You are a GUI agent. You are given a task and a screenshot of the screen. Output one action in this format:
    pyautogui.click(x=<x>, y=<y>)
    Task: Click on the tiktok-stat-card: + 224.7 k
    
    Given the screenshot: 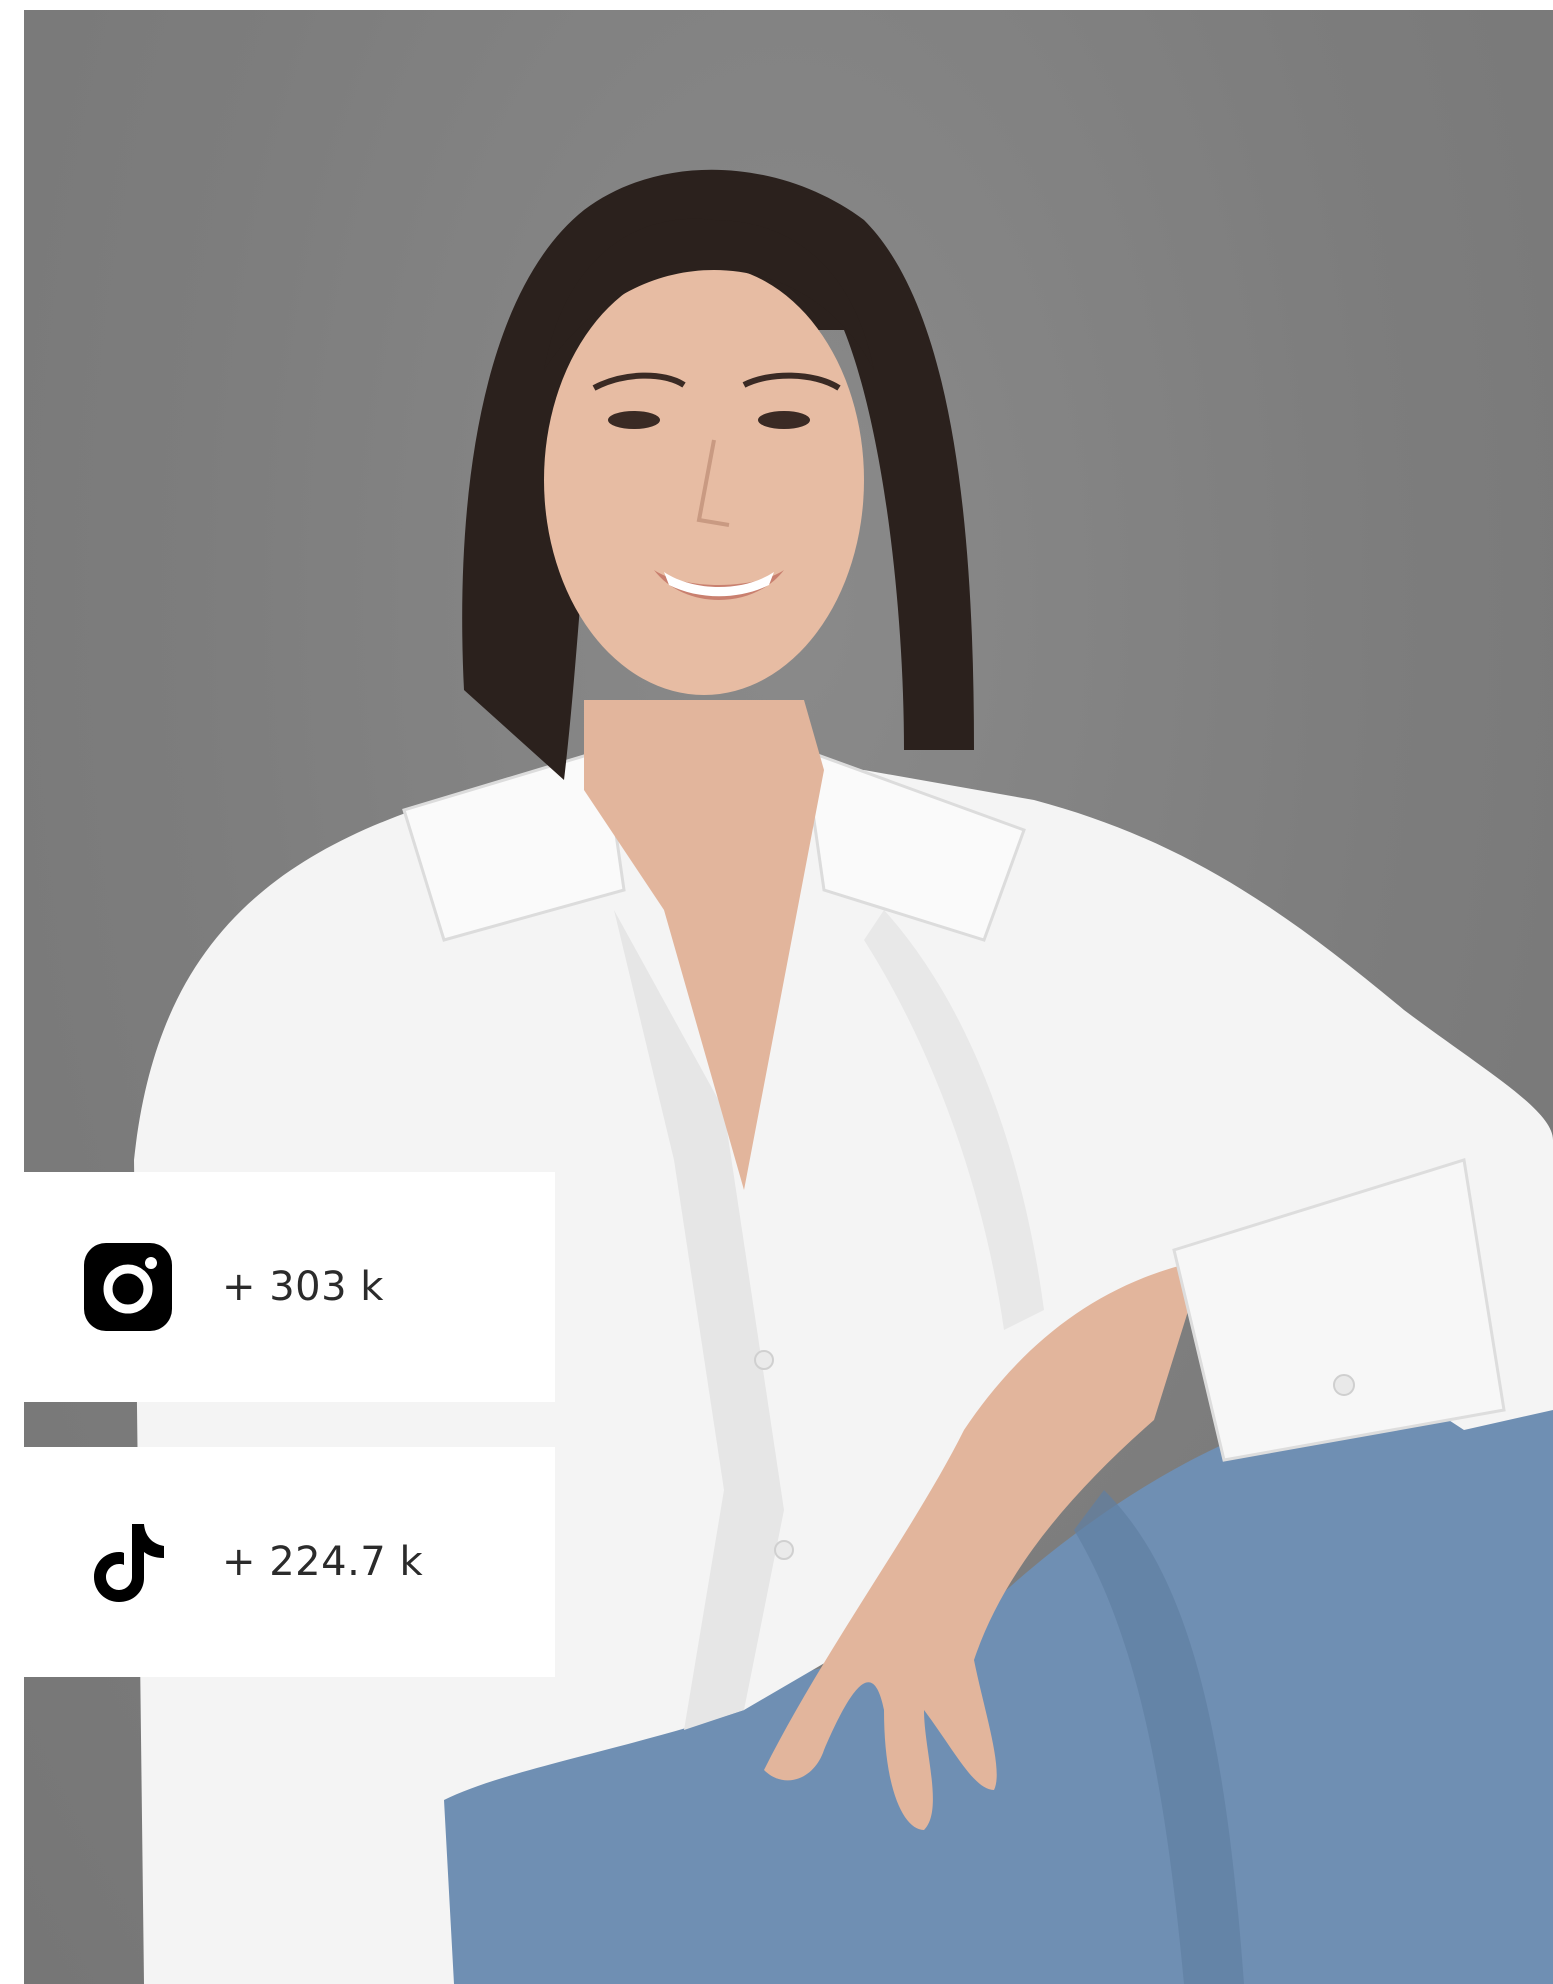 What is the action you would take?
    pyautogui.click(x=289, y=1562)
    